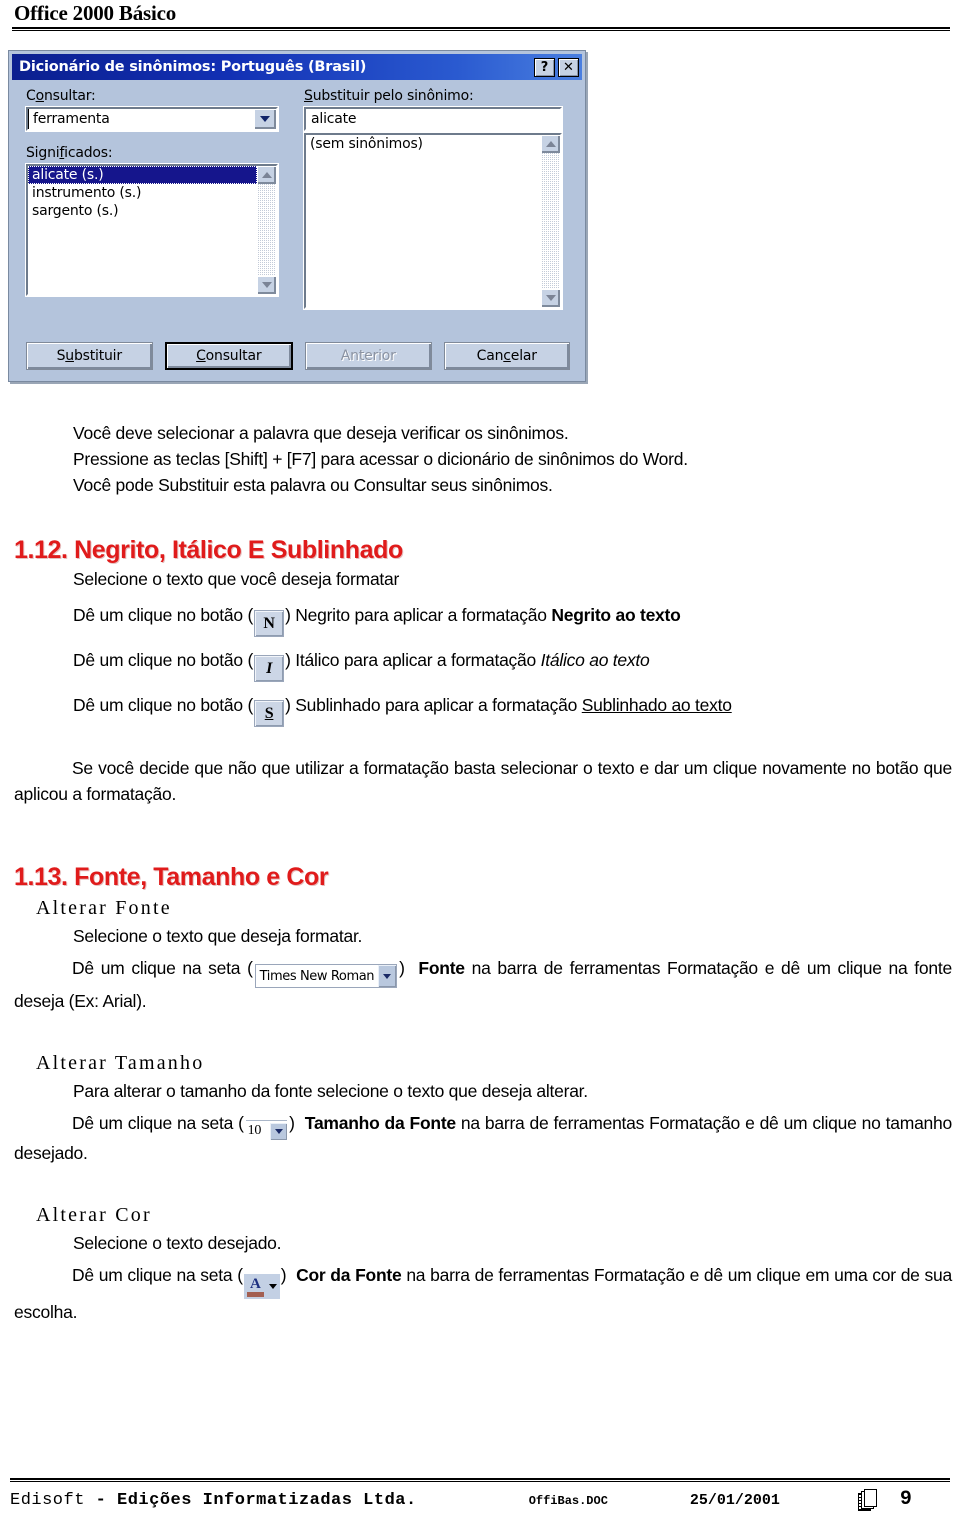  What do you see at coordinates (418, 615) in the screenshot?
I see `bold-line-middle: ) Negrito para aplicar a formatação` at bounding box center [418, 615].